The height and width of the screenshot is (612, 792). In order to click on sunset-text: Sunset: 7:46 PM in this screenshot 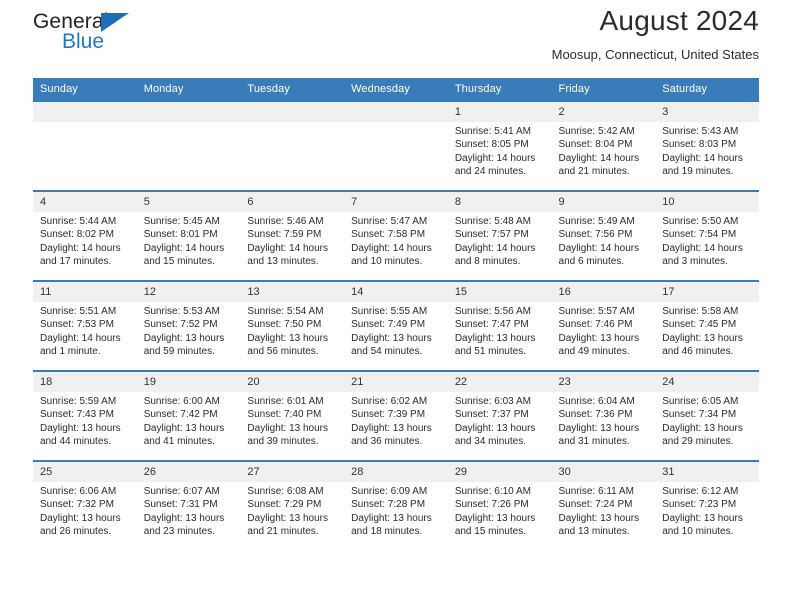, I will do `click(595, 325)`.